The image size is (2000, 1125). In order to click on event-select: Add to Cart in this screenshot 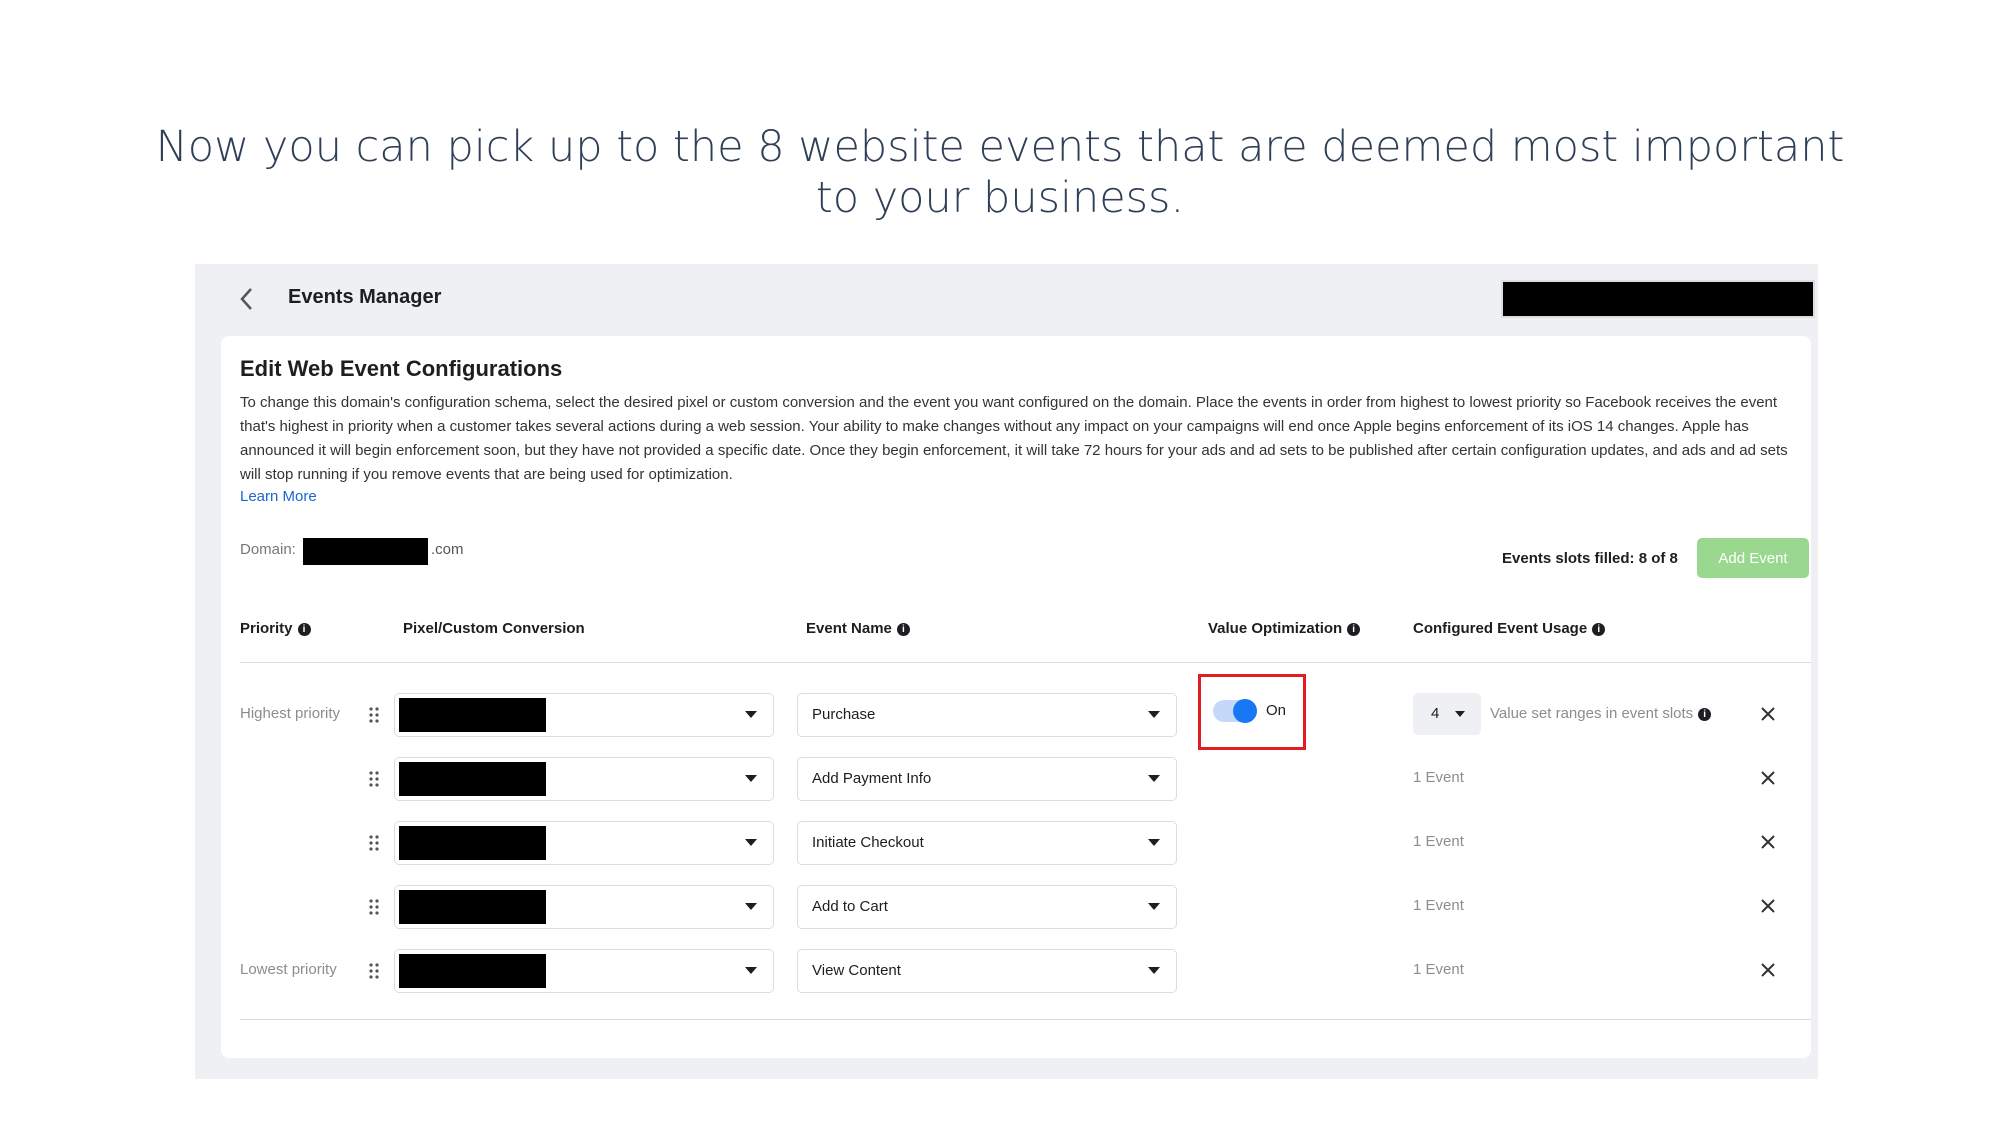, I will do `click(987, 907)`.